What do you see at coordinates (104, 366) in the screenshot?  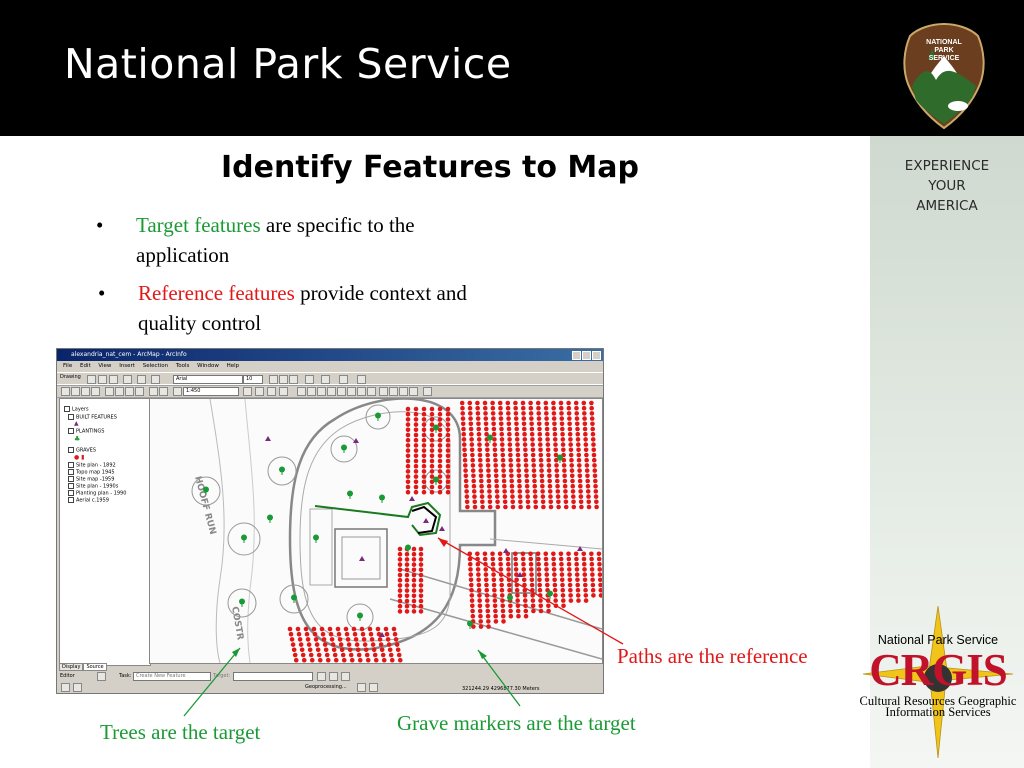 I see `menu-view: View` at bounding box center [104, 366].